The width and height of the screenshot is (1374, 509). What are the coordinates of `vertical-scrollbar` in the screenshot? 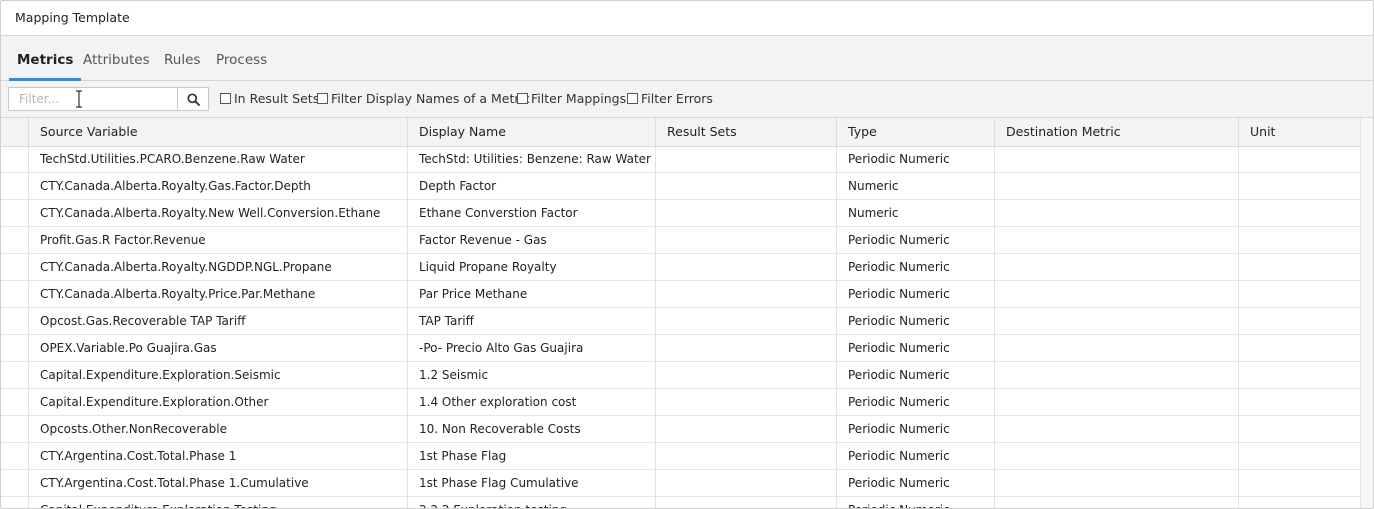 It's located at (1366, 313).